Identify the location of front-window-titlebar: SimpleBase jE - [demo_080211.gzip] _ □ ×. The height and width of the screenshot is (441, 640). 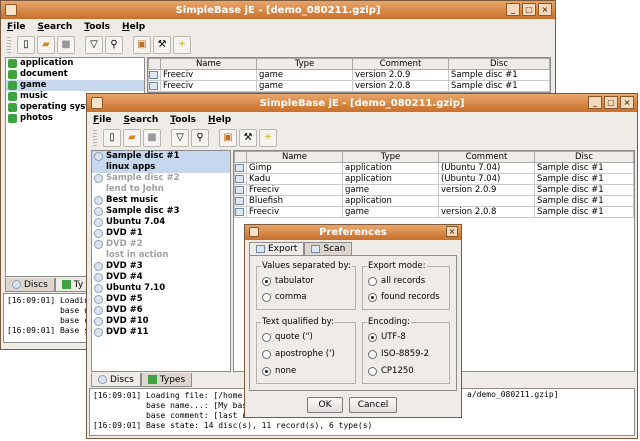
(362, 103).